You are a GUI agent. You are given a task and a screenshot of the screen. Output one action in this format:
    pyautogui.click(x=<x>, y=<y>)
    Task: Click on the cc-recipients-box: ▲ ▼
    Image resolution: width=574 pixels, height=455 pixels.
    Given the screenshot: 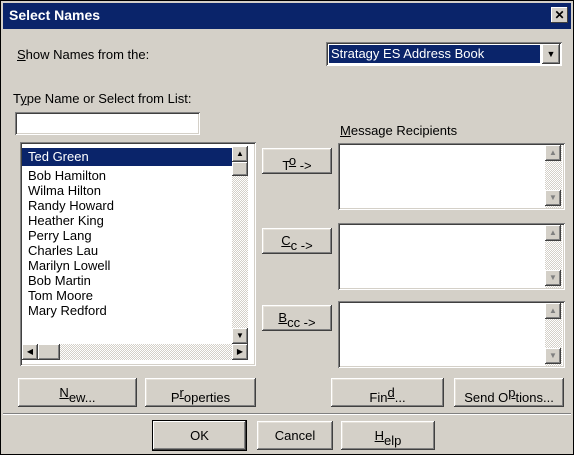 What is the action you would take?
    pyautogui.click(x=451, y=256)
    